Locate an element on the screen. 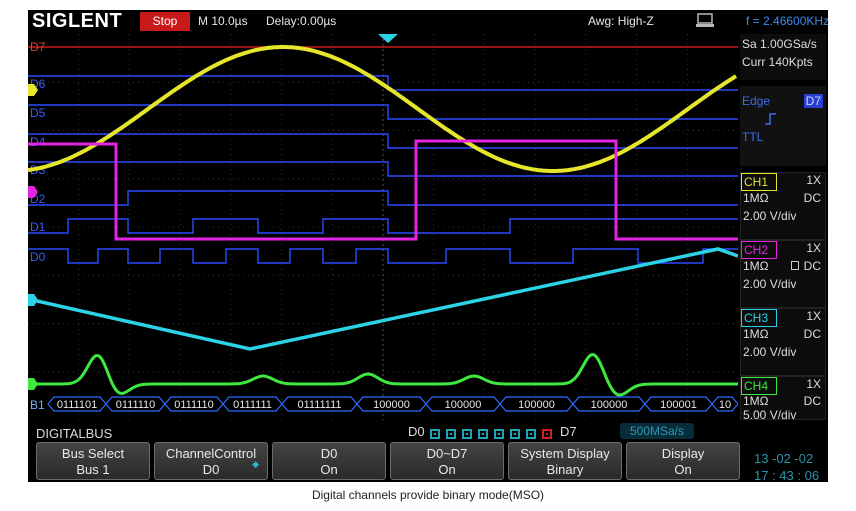 The image size is (856, 511). d7-status-icon is located at coordinates (547, 434).